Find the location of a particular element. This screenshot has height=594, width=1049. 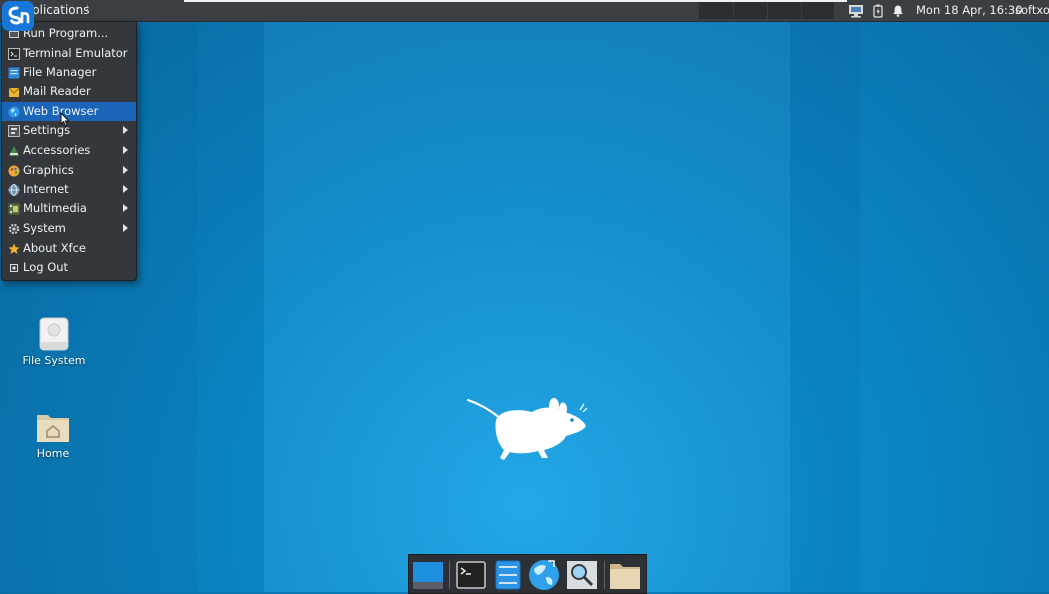

menu-item-mail-reader: Mail Reader is located at coordinates (69, 91).